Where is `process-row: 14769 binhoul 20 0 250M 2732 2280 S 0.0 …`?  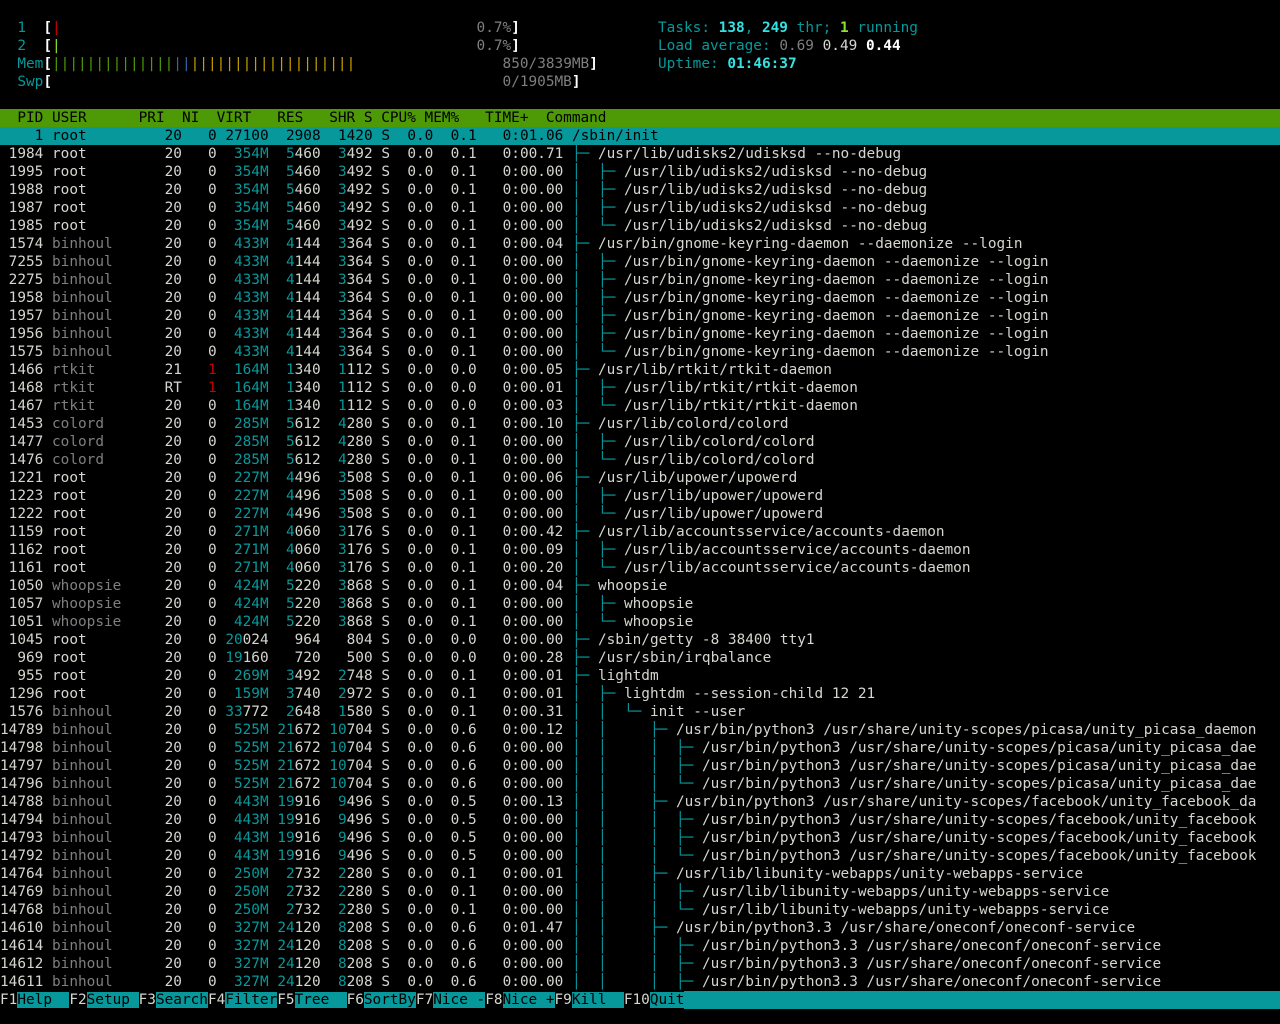 process-row: 14769 binhoul 20 0 250M 2732 2280 S 0.0 … is located at coordinates (640, 892).